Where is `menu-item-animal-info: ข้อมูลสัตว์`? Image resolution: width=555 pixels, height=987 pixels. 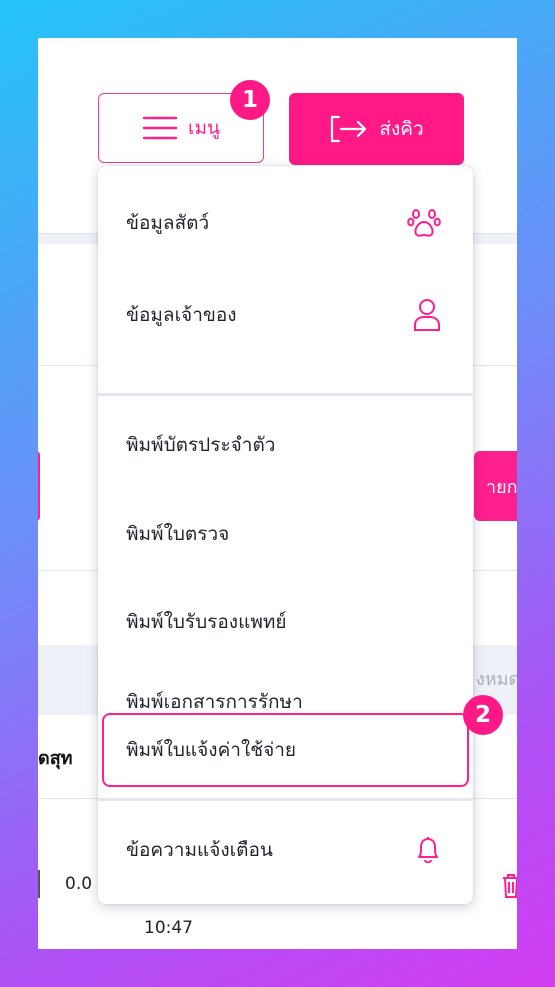 menu-item-animal-info: ข้อมูลสัตว์ is located at coordinates (285, 223).